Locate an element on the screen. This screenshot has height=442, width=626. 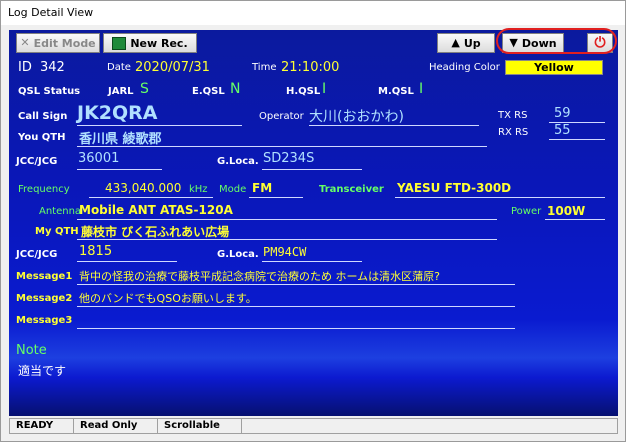
new-record-button: New Rec. is located at coordinates (150, 43).